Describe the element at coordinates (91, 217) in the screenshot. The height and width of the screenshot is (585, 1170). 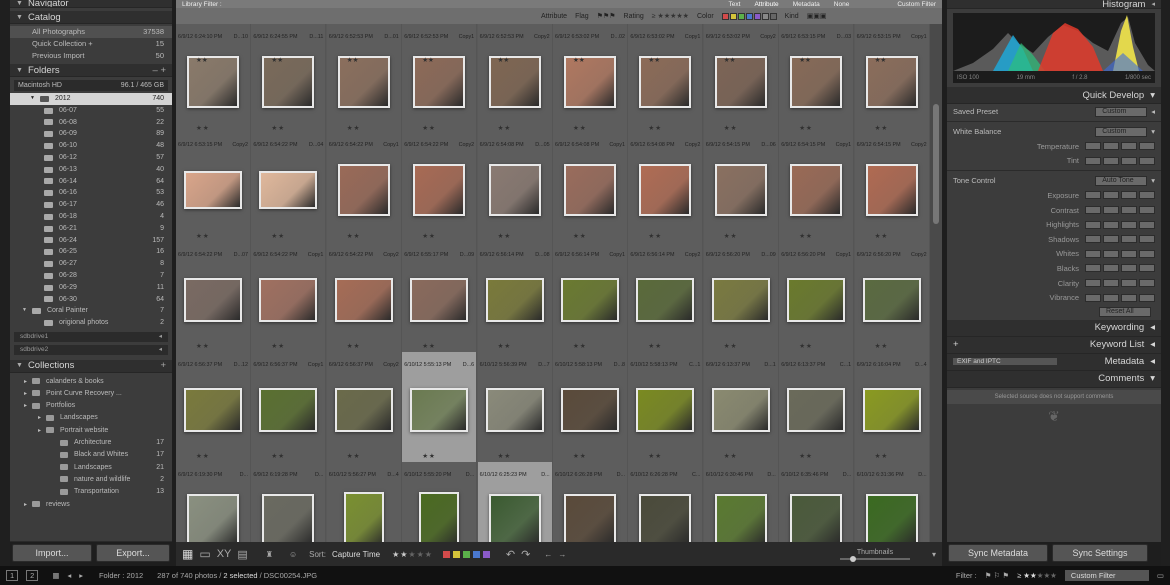
I see `folder-item: 06-18 4` at that location.